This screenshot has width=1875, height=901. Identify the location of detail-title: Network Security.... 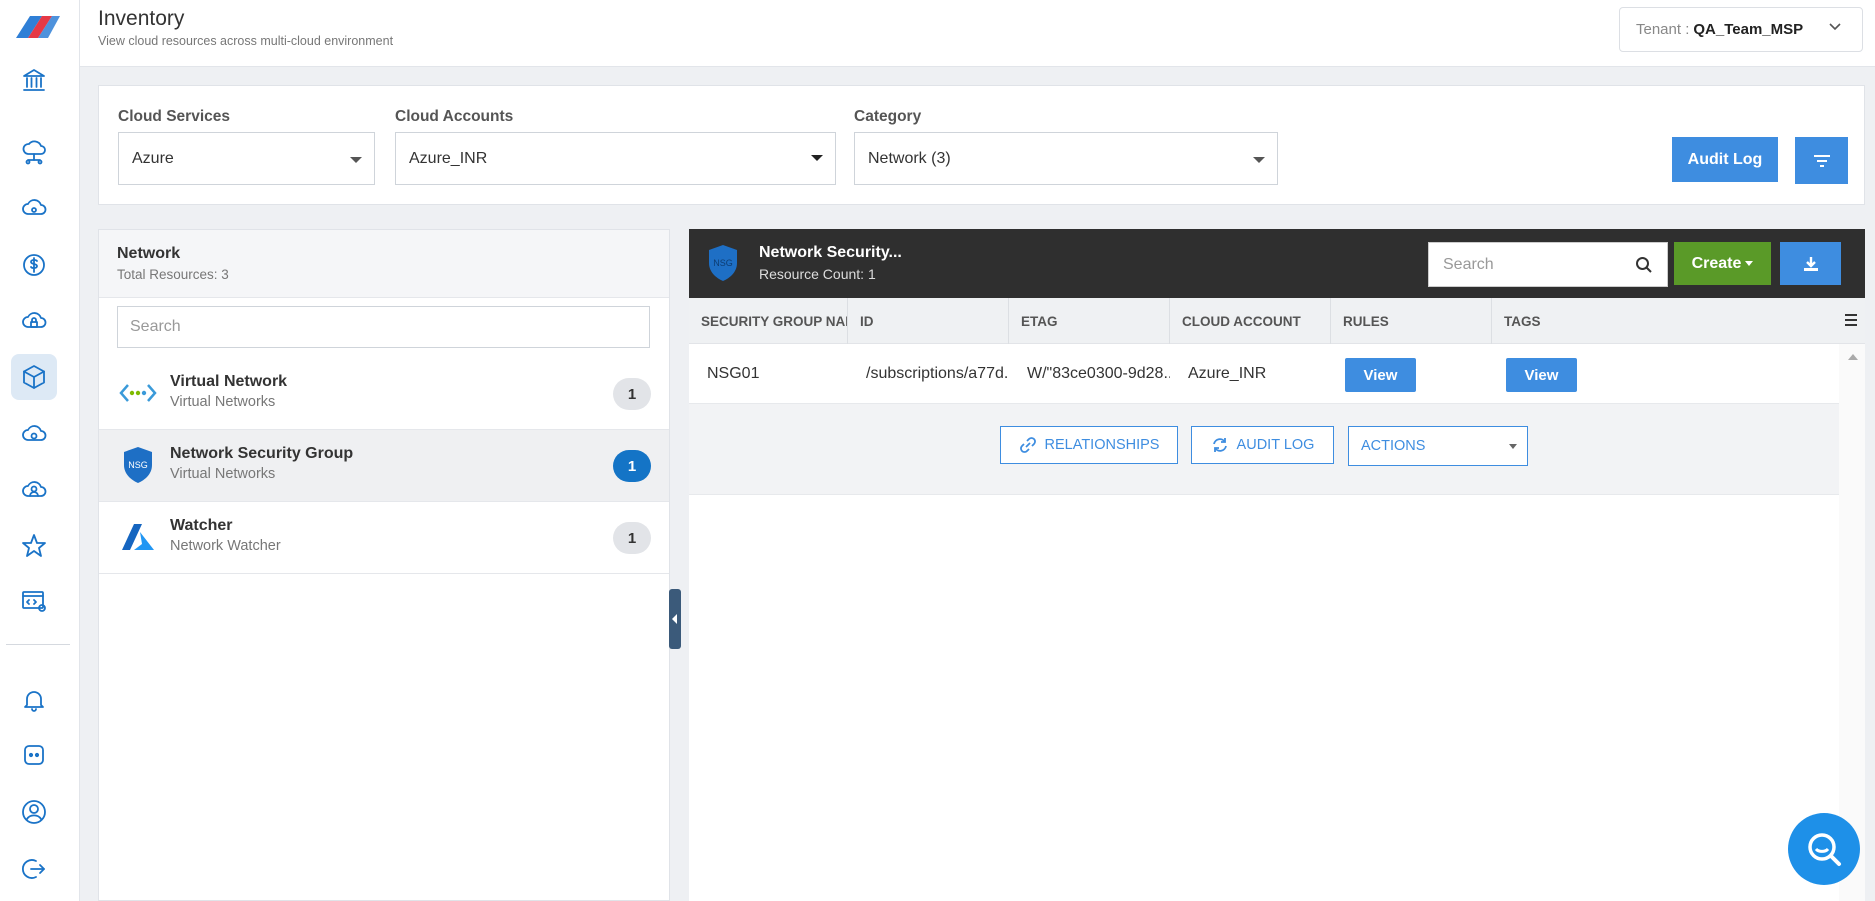
(830, 252).